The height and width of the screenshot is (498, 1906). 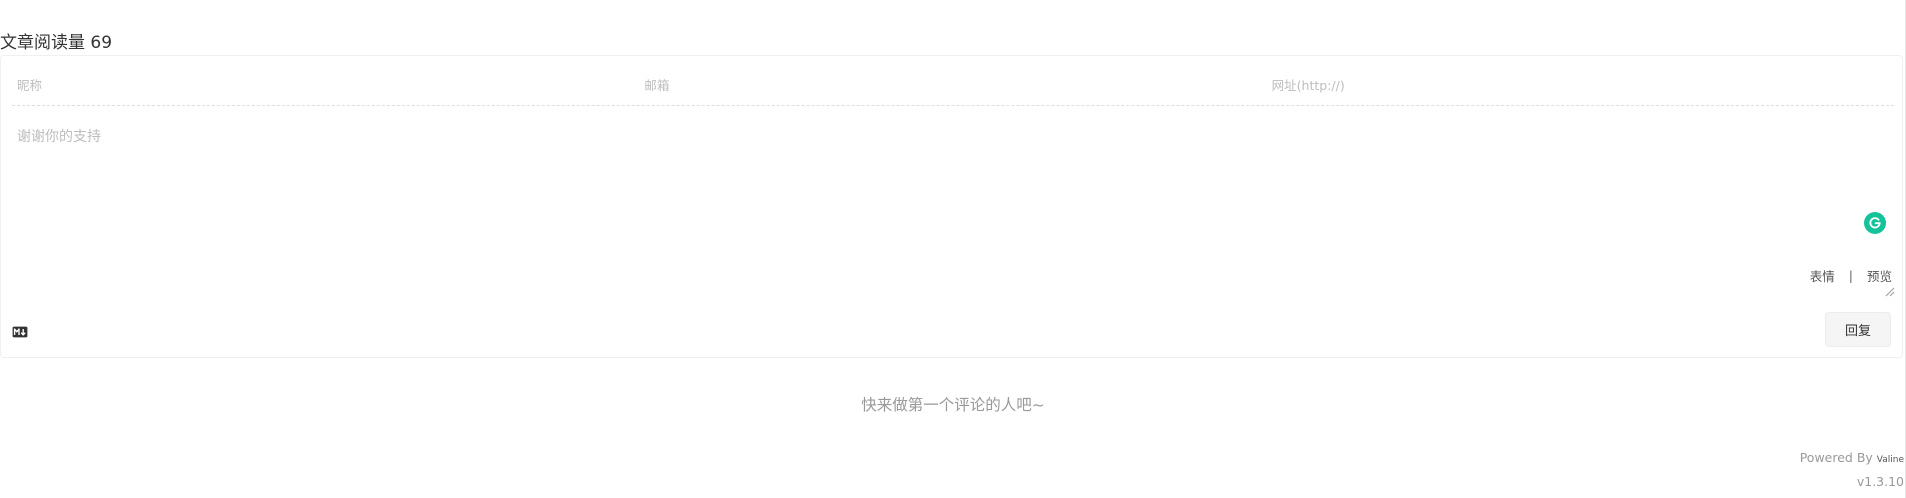 I want to click on valine-link: Valine, so click(x=1890, y=460).